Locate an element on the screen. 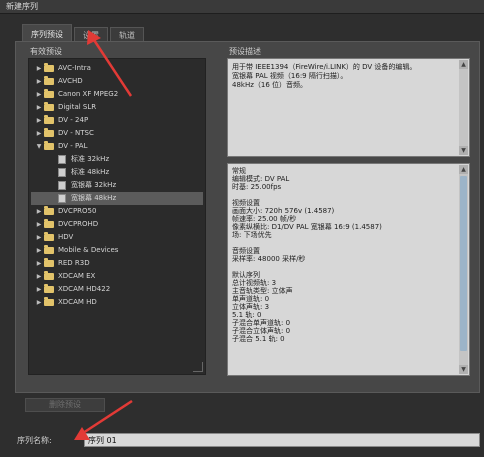 Image resolution: width=484 pixels, height=457 pixels. details-line: 画面大小: 720h 576v (1.4587) is located at coordinates (283, 211).